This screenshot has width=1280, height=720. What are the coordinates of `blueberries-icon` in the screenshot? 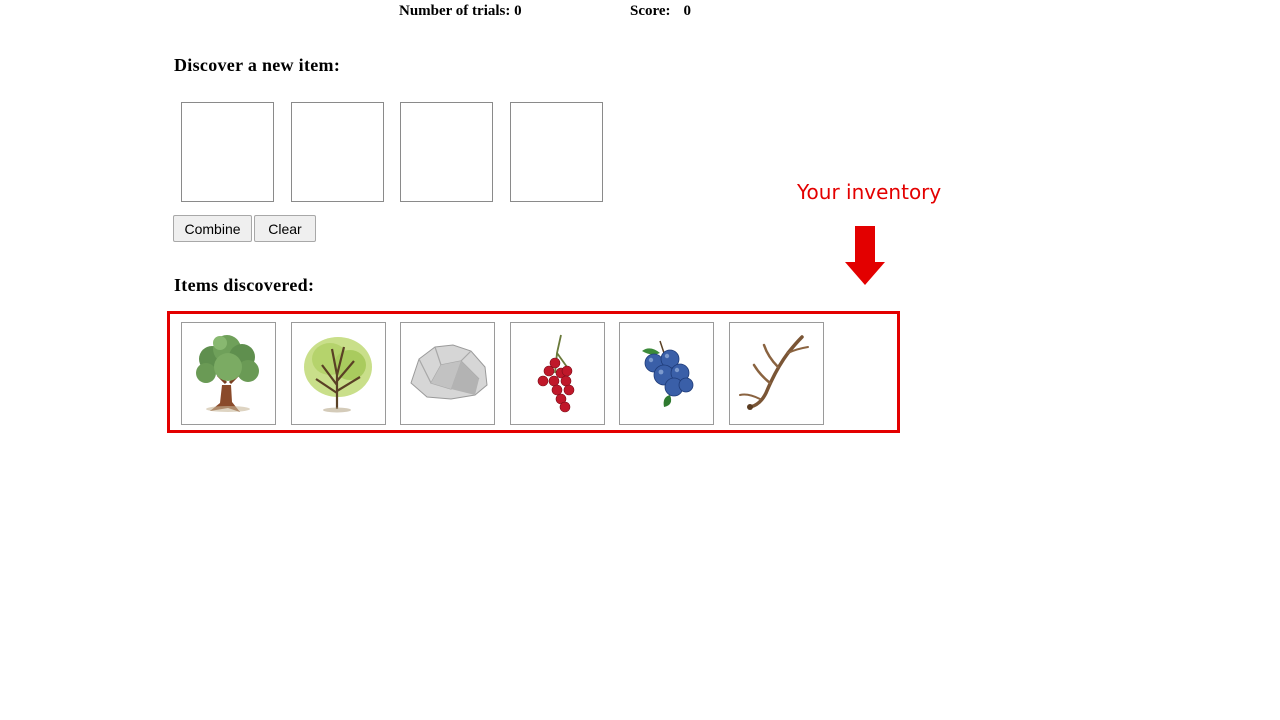 It's located at (668, 373).